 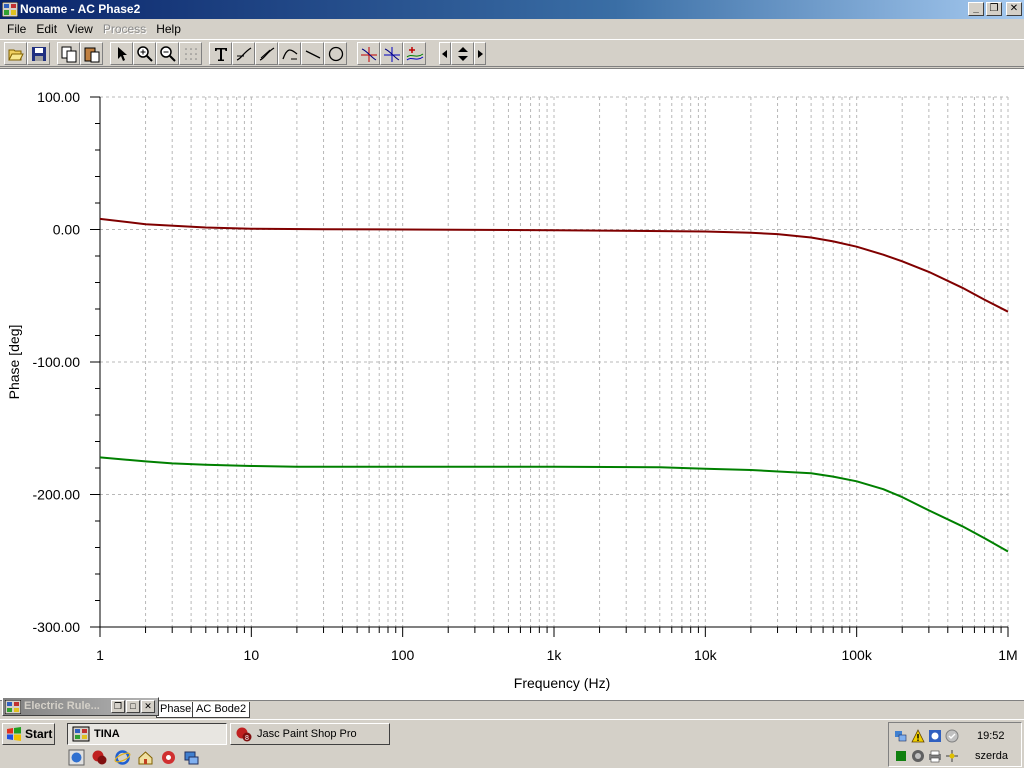 I want to click on pointer-button, so click(x=121, y=53).